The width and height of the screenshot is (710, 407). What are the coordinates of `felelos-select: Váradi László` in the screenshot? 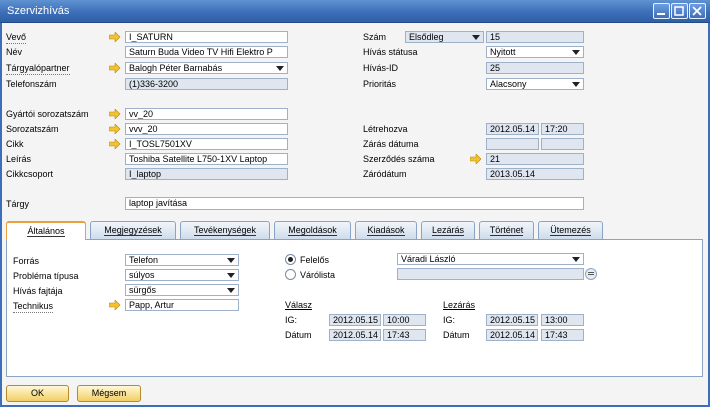 It's located at (490, 259).